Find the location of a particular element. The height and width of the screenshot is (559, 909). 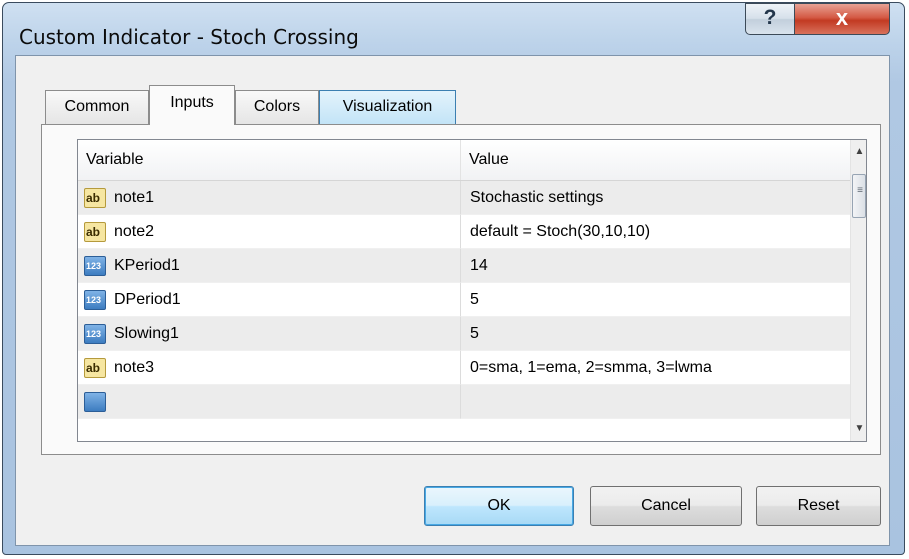

value-cell: 14 is located at coordinates (655, 266).